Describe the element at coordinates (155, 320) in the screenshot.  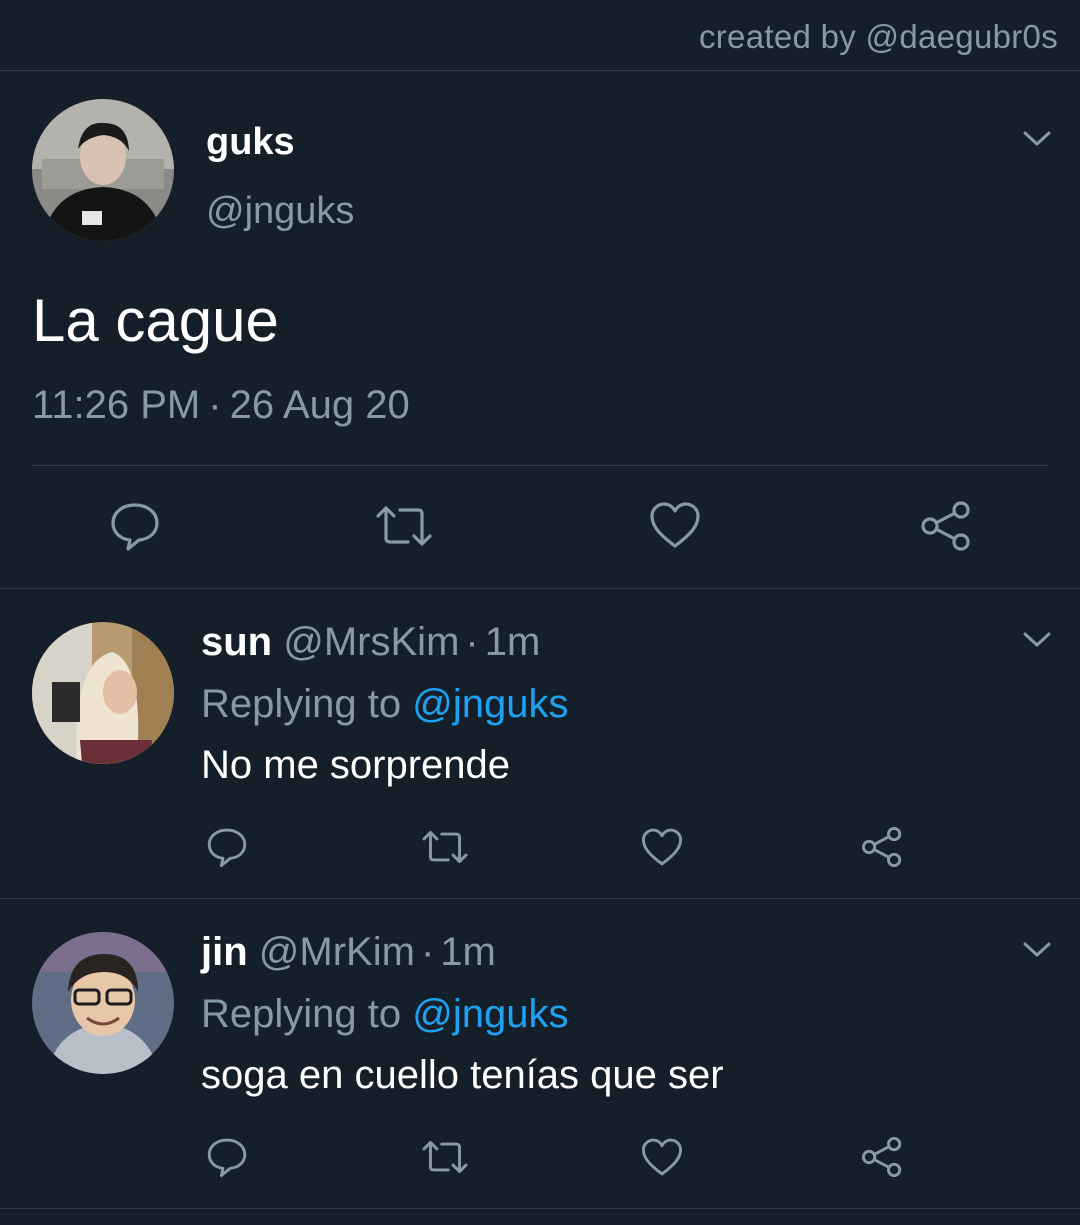
I see `tweet-text: La cague` at that location.